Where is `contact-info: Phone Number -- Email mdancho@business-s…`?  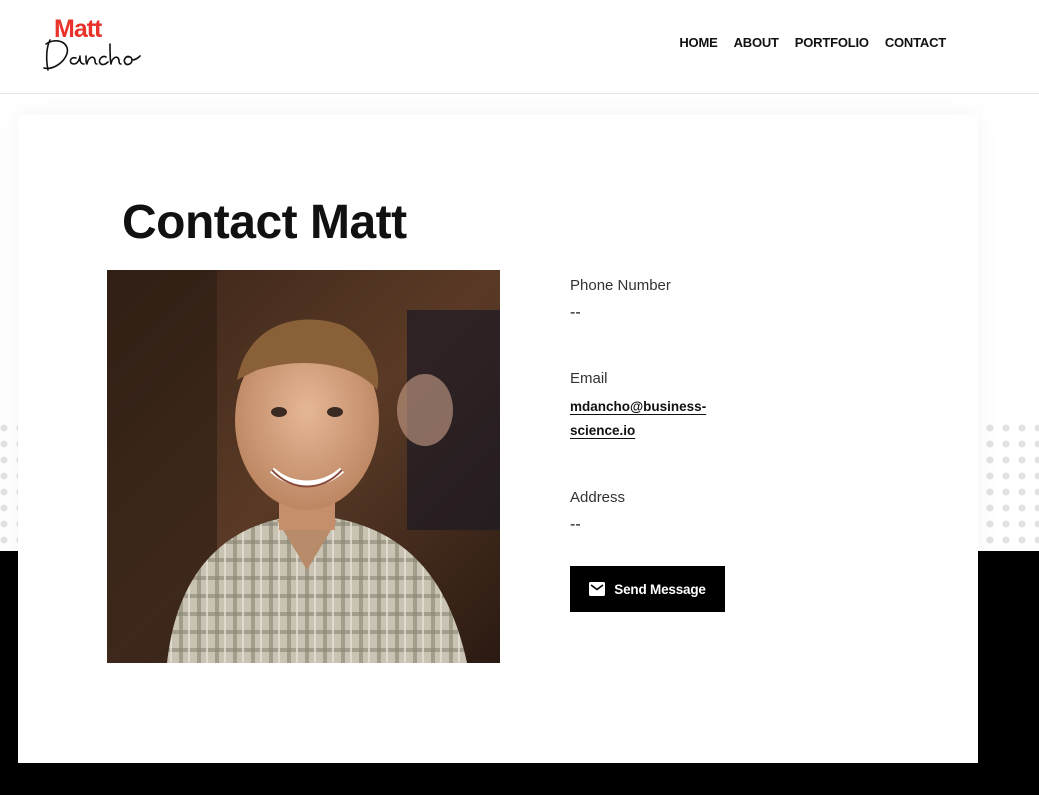 contact-info: Phone Number -- Email mdancho@business-s… is located at coordinates (700, 405).